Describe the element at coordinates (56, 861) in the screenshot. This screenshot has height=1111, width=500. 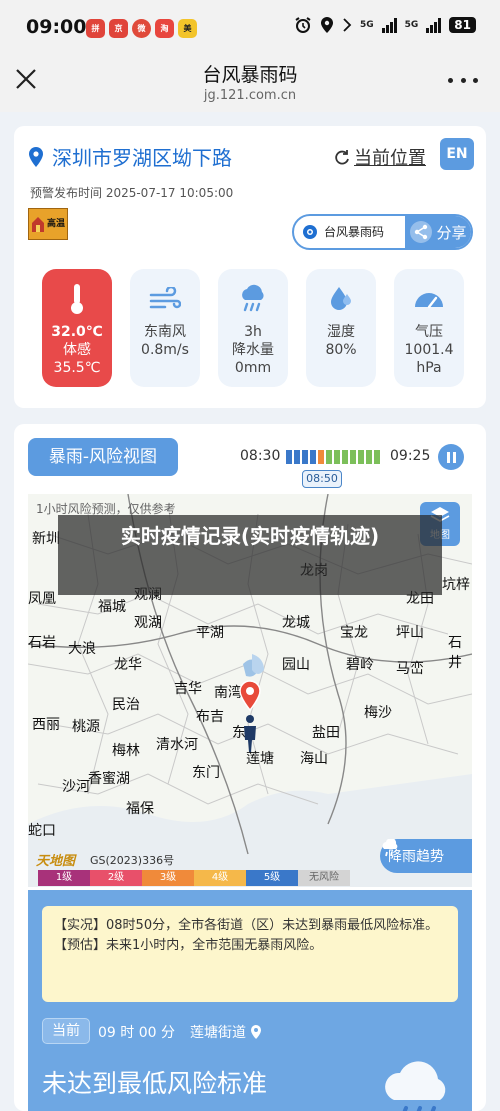
I see `map-logo: 天地图` at that location.